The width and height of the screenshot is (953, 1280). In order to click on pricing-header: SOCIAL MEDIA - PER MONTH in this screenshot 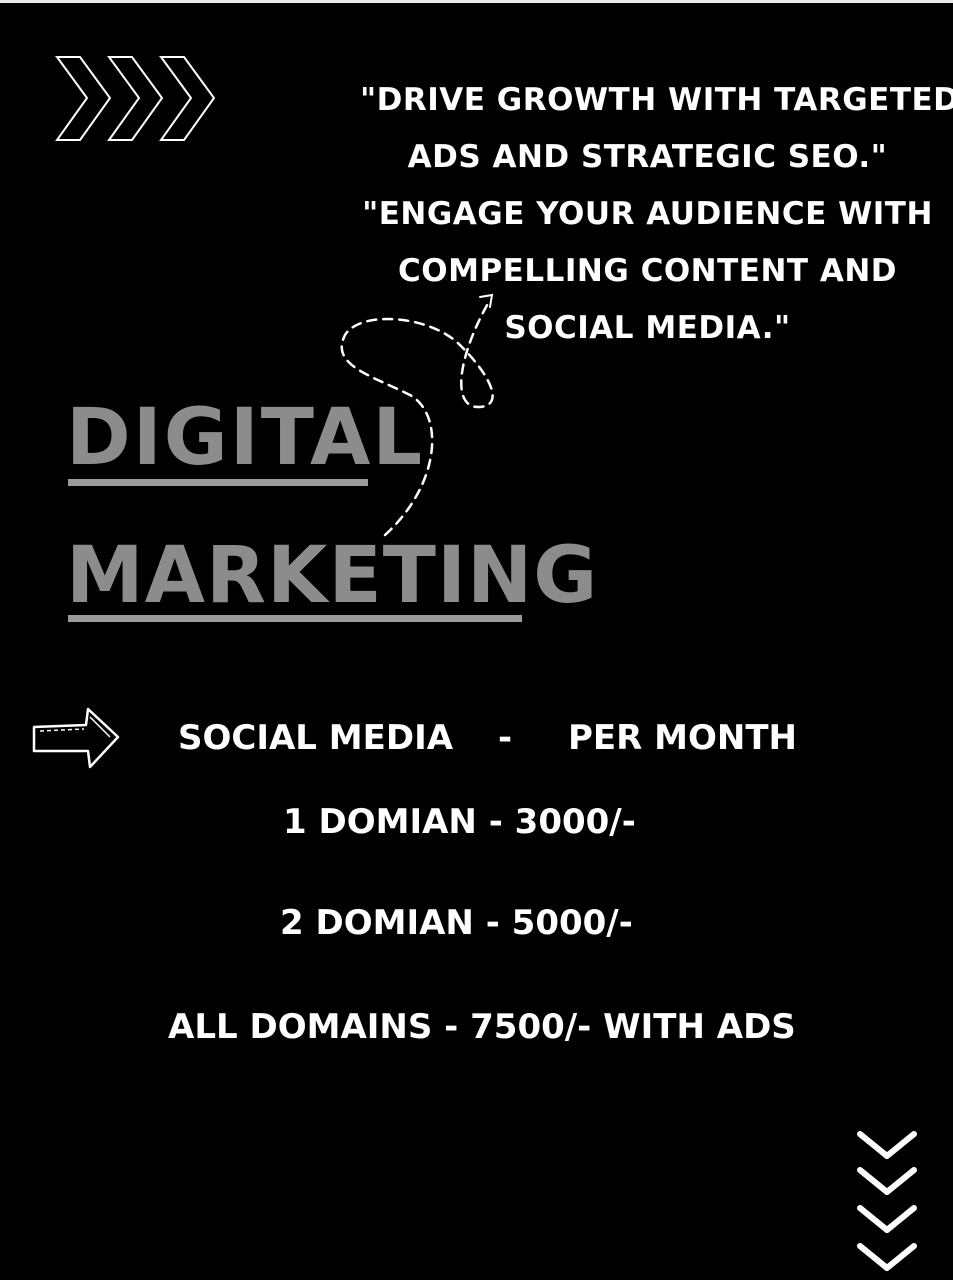, I will do `click(488, 738)`.